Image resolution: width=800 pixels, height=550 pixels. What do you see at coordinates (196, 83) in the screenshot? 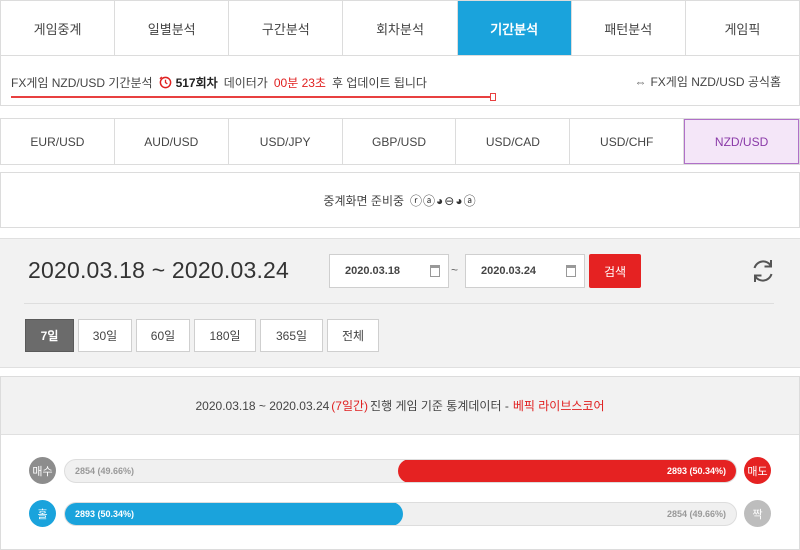
I see `notice-round: 517회차` at bounding box center [196, 83].